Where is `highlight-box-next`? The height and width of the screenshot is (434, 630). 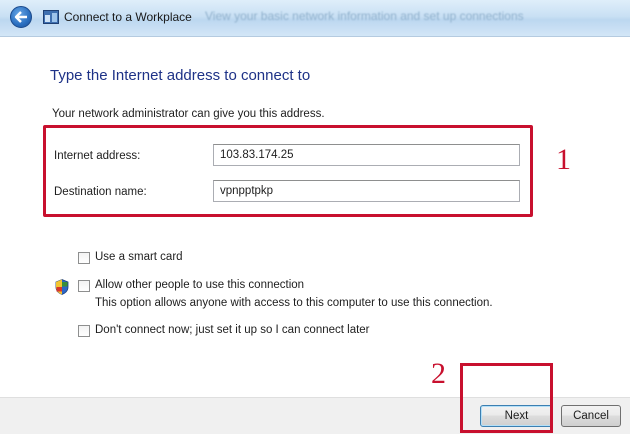
highlight-box-next is located at coordinates (506, 398).